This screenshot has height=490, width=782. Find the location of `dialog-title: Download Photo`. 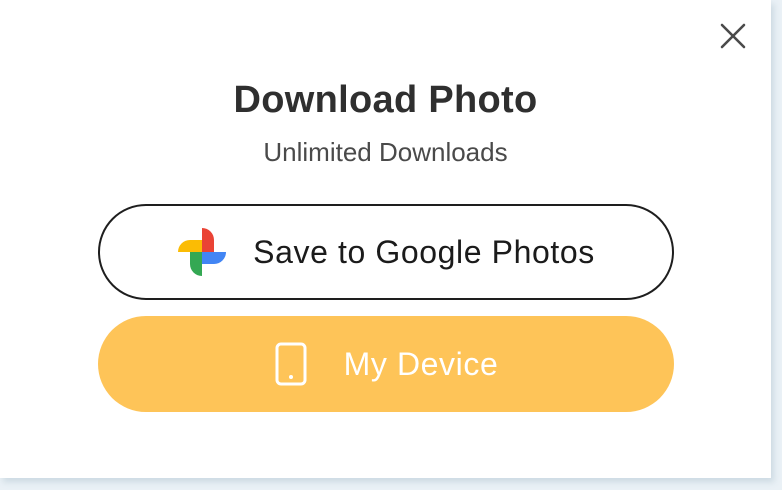

dialog-title: Download Photo is located at coordinates (385, 100).